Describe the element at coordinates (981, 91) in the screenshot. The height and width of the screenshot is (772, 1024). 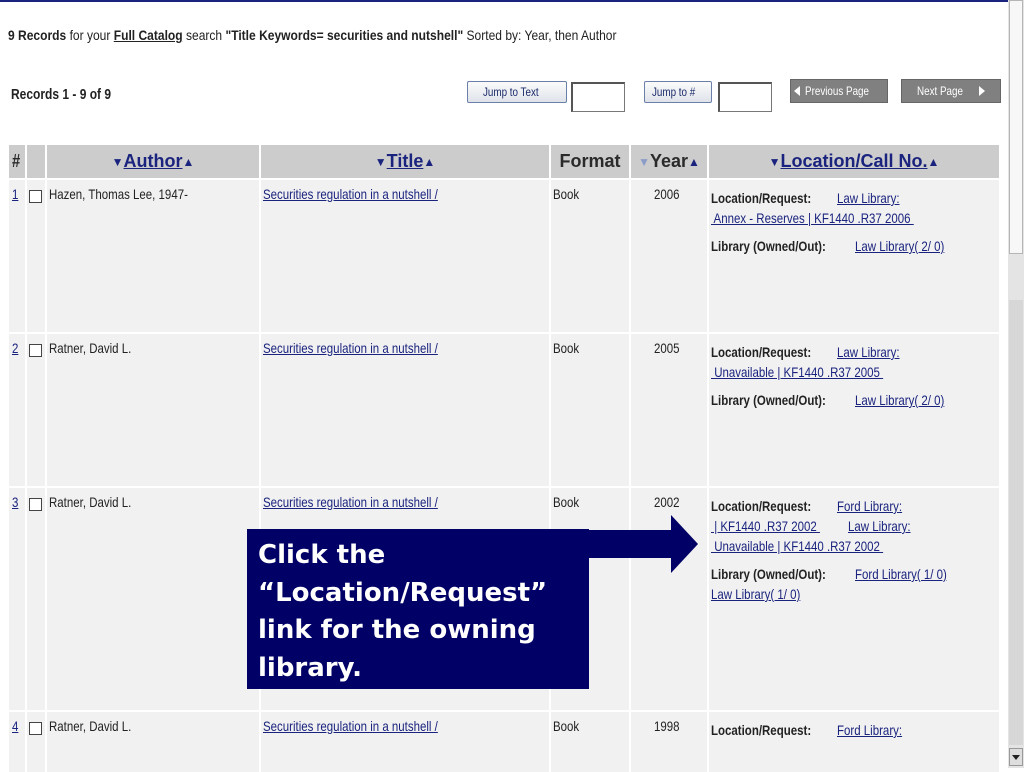
I see `right-arrow-icon` at that location.